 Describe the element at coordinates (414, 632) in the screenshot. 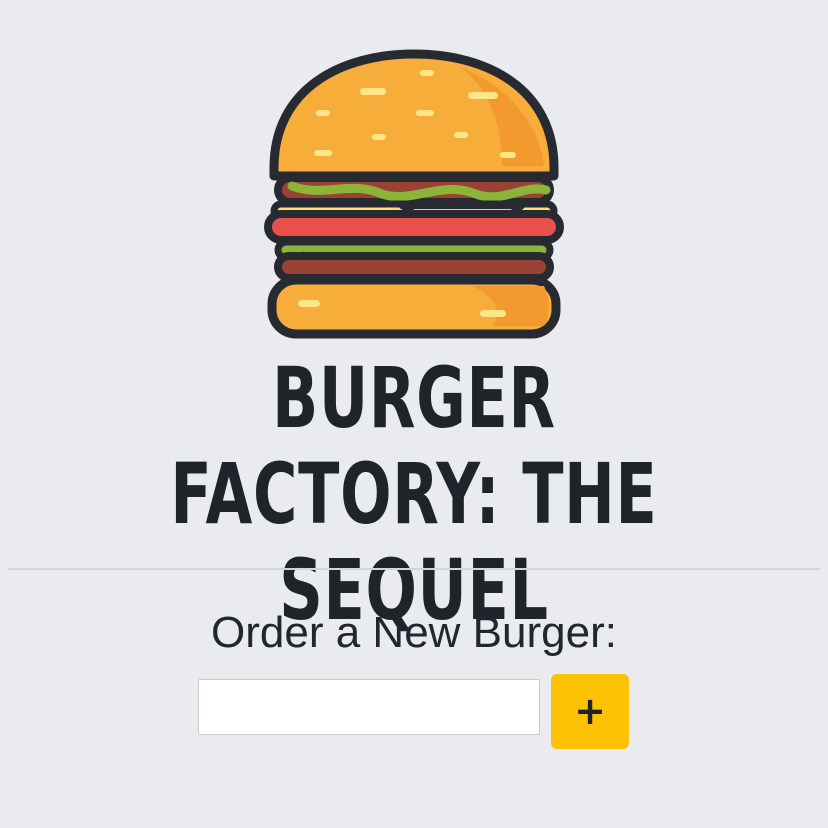

I see `order-label: Order a New Burger:` at that location.